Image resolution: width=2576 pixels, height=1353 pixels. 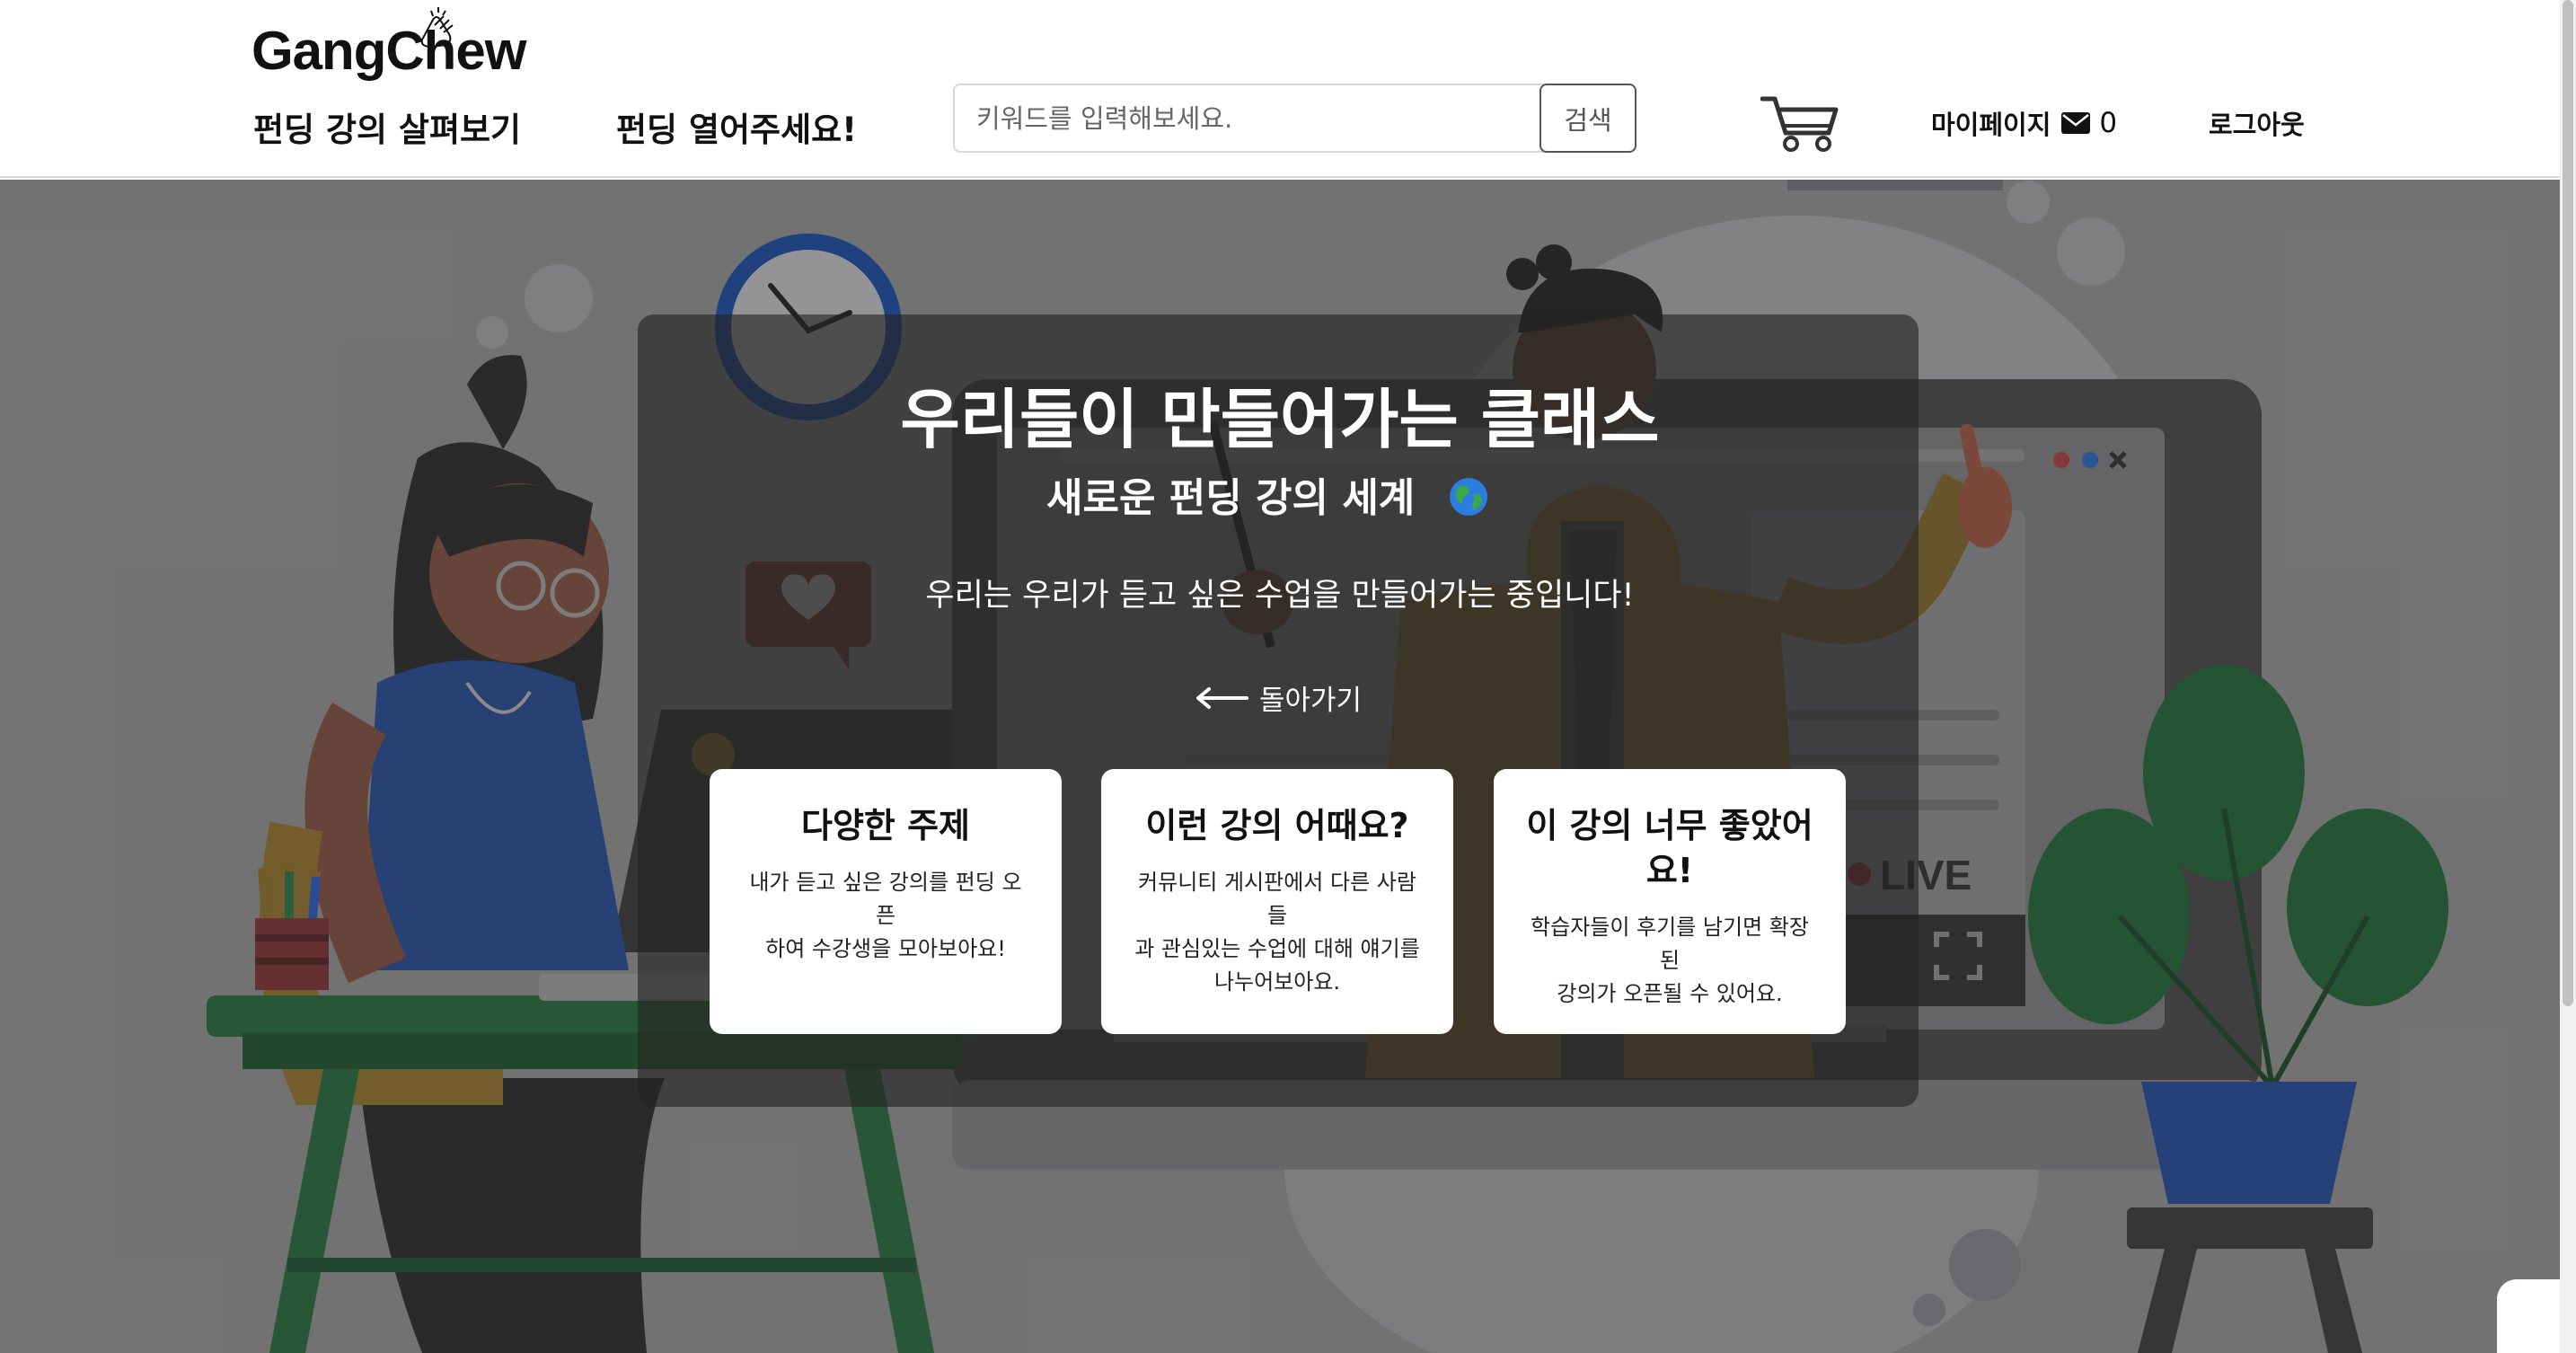 I want to click on search-input, so click(x=1247, y=118).